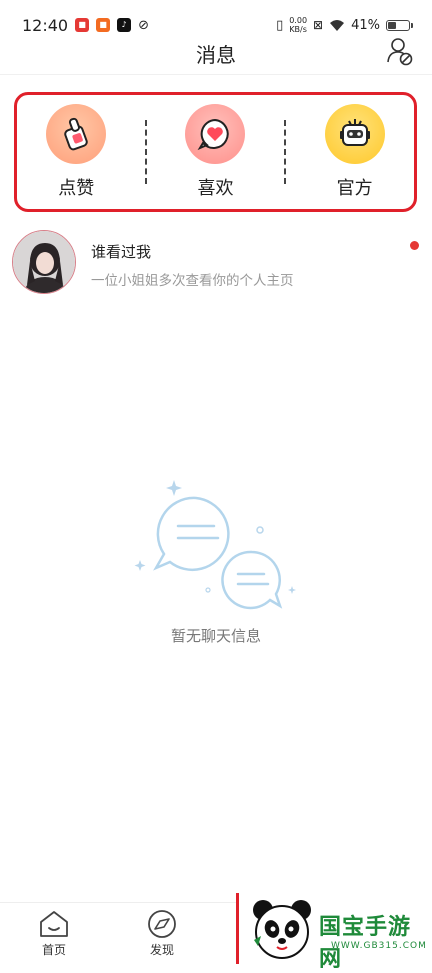 The image size is (432, 973). I want to click on nav-home: 首页, so click(54, 933).